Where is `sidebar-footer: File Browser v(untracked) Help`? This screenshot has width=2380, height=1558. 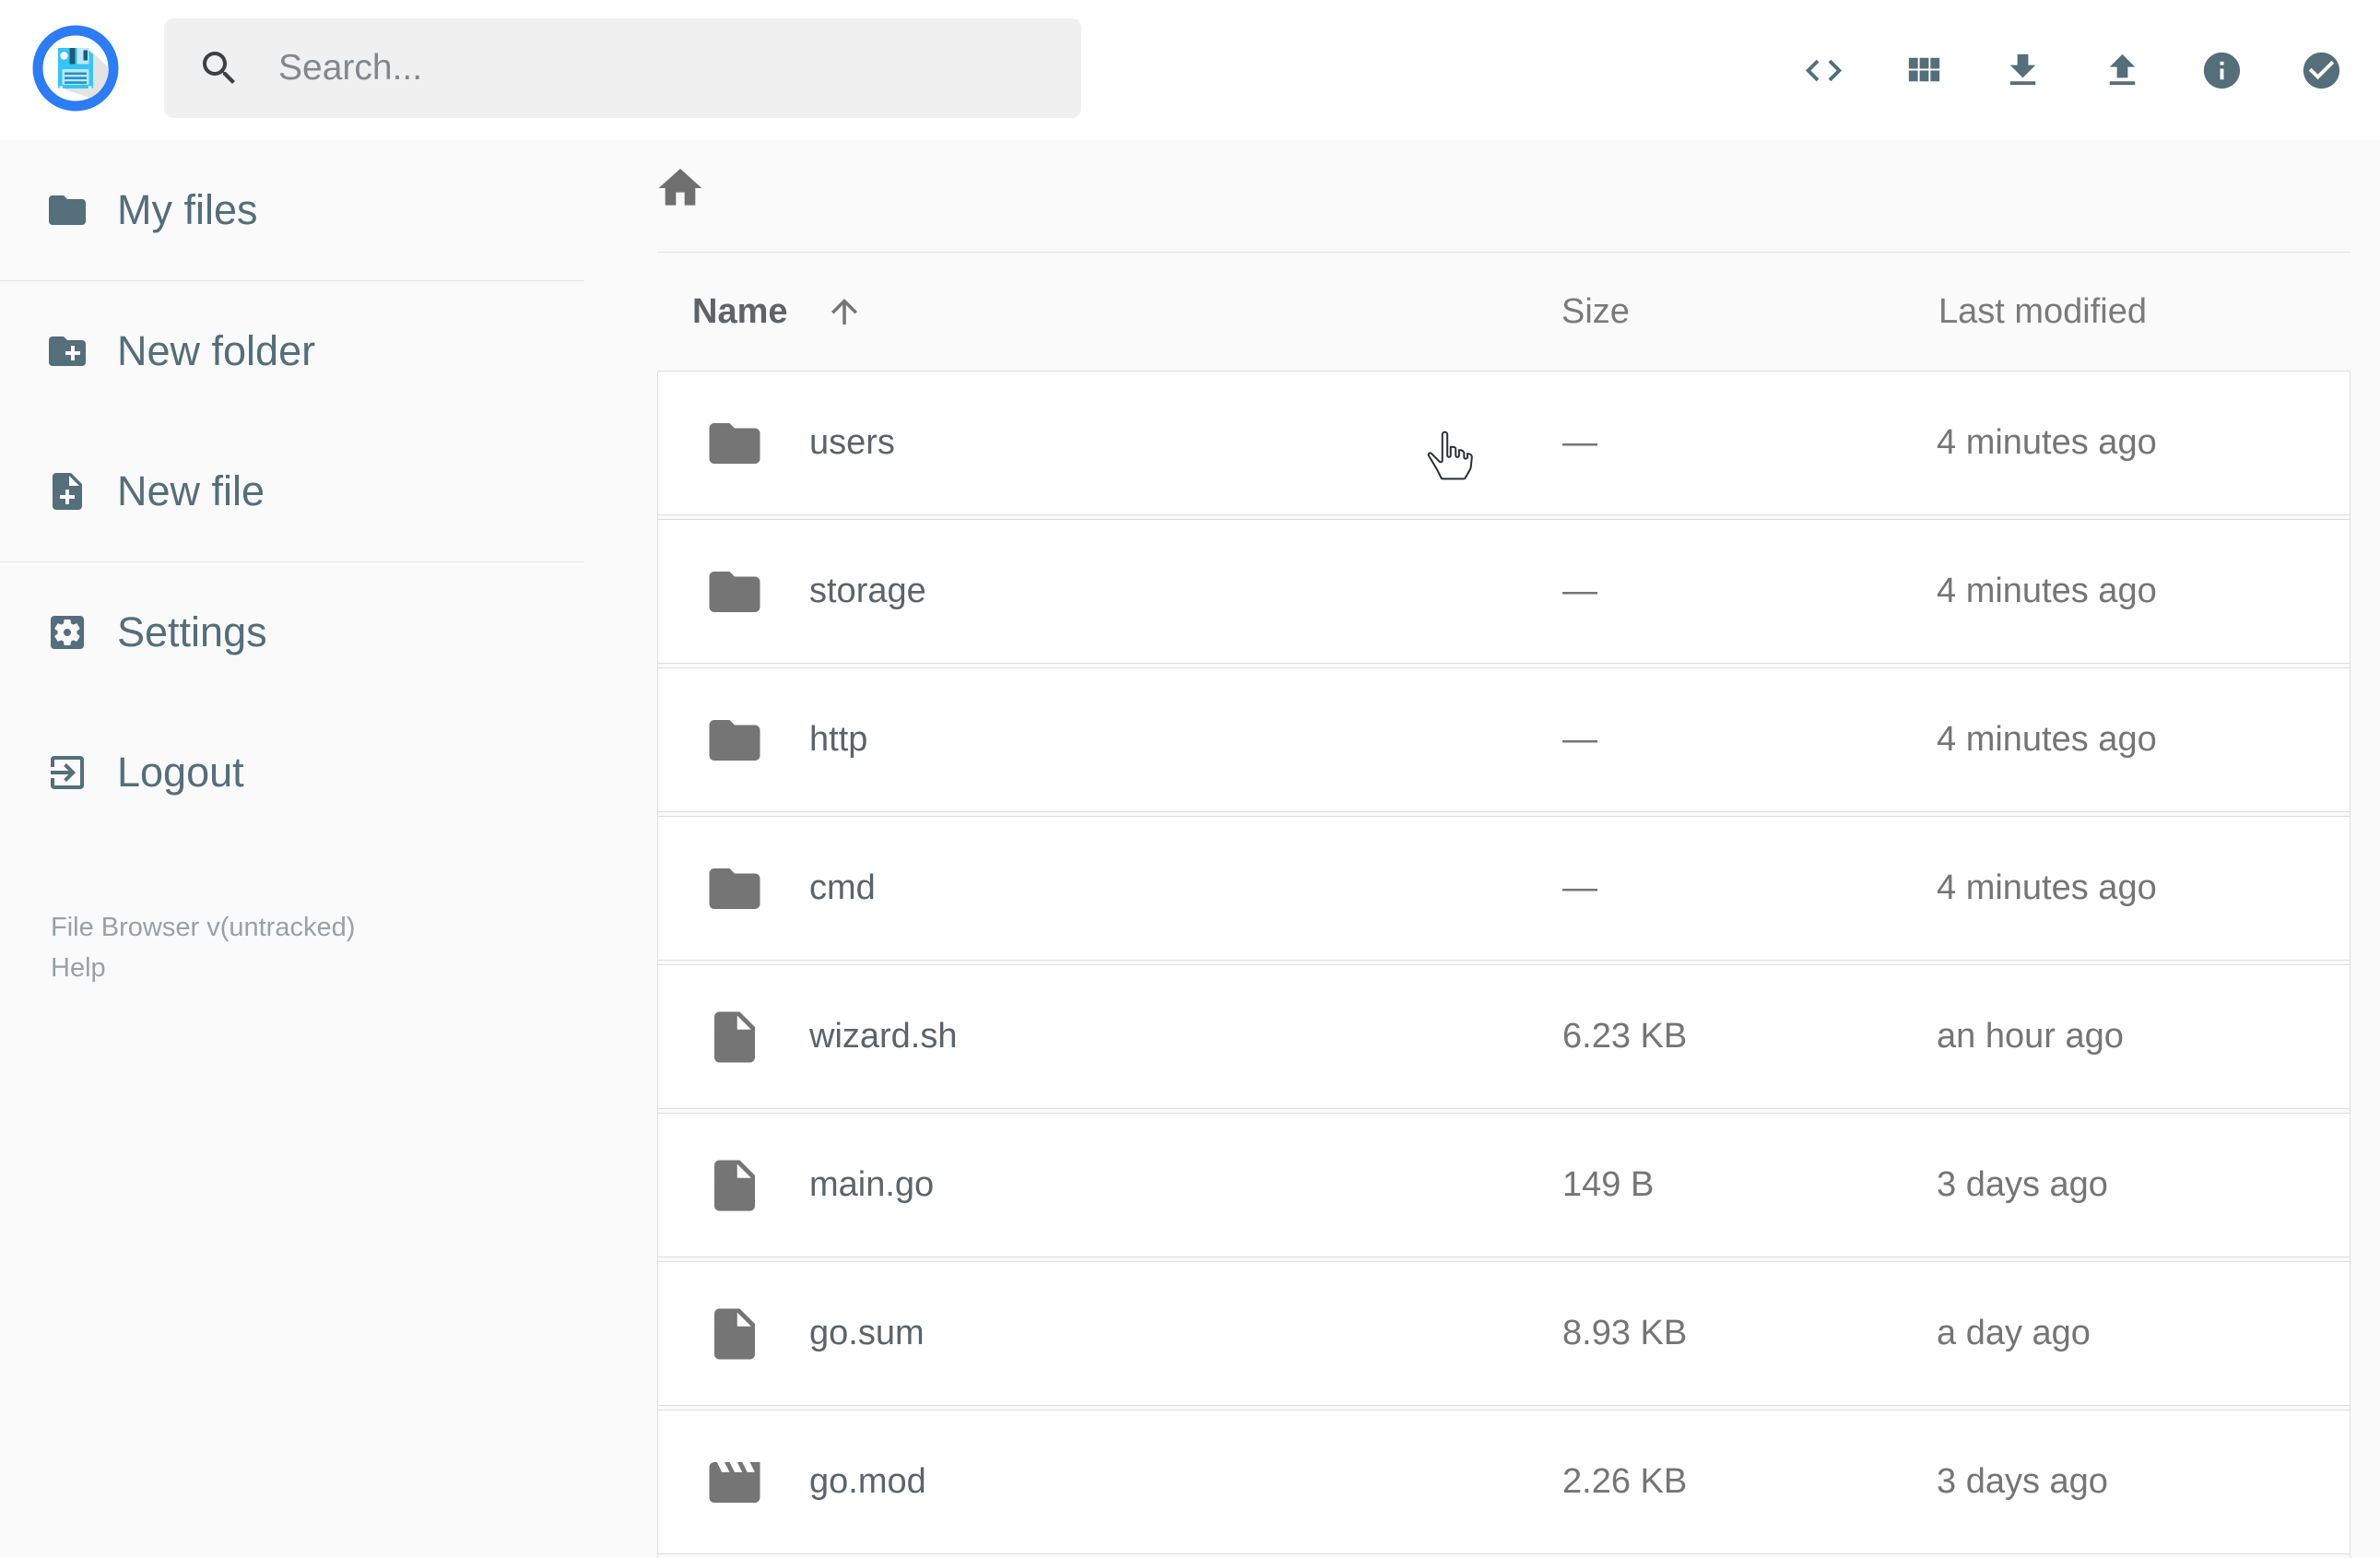
sidebar-footer: File Browser v(untracked) Help is located at coordinates (203, 947).